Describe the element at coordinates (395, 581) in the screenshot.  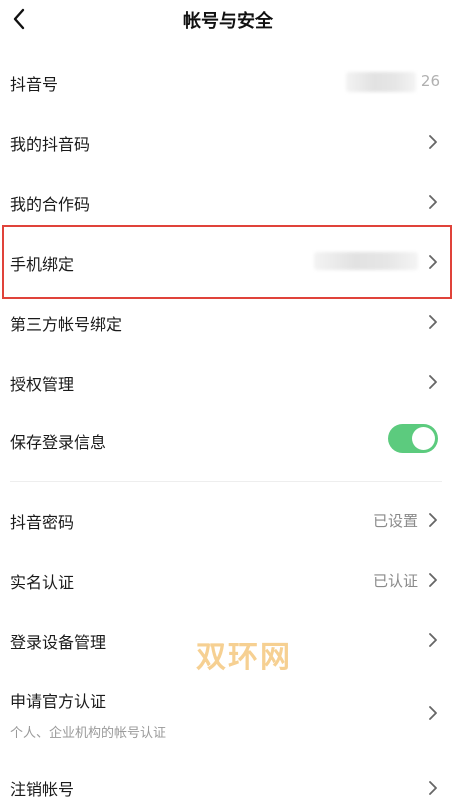
I see `real-name-status: 已认证` at that location.